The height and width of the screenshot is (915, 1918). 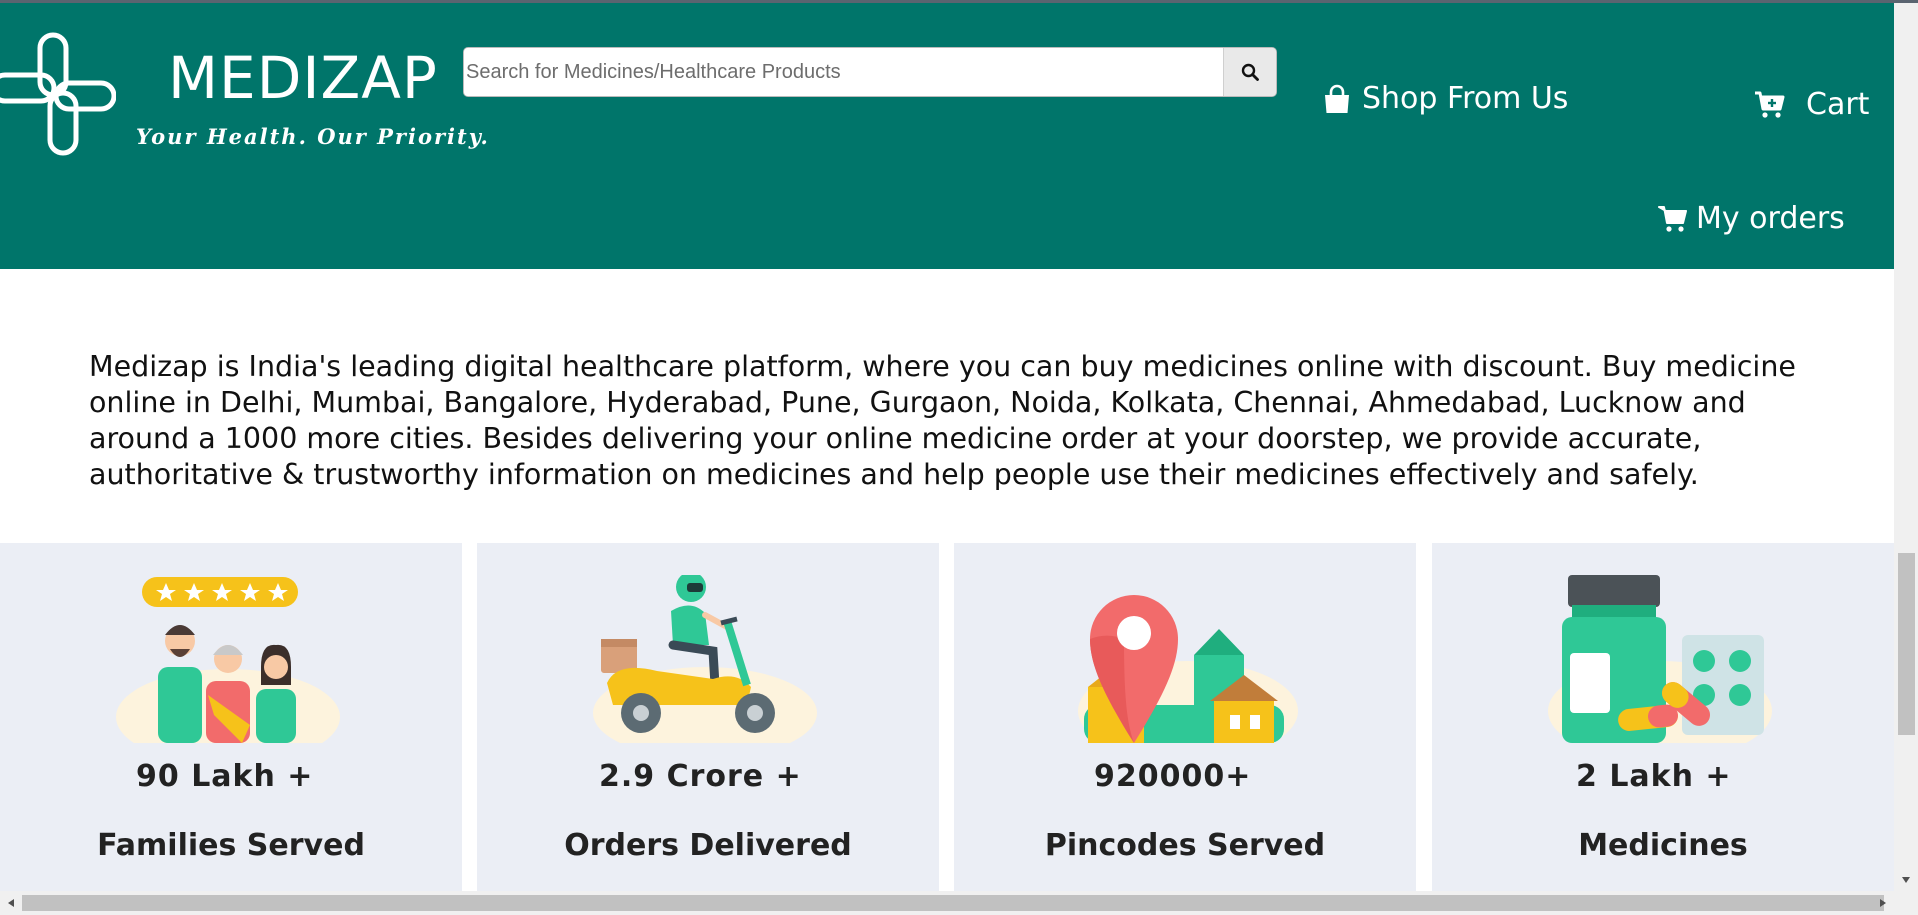 What do you see at coordinates (1188, 669) in the screenshot?
I see `location-pin-illustration` at bounding box center [1188, 669].